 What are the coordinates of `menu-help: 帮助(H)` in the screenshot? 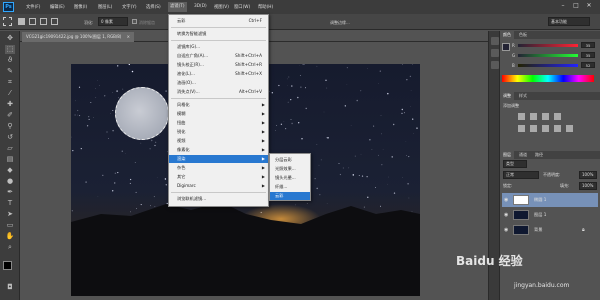 It's located at (265, 7).